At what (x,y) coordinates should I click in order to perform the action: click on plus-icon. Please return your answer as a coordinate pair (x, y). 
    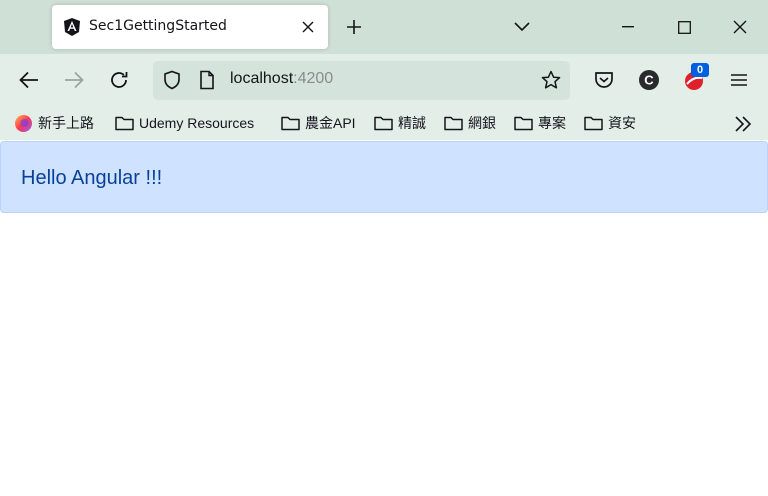
    Looking at the image, I should click on (354, 27).